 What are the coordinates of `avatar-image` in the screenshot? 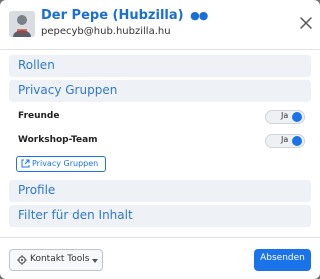 It's located at (22, 24).